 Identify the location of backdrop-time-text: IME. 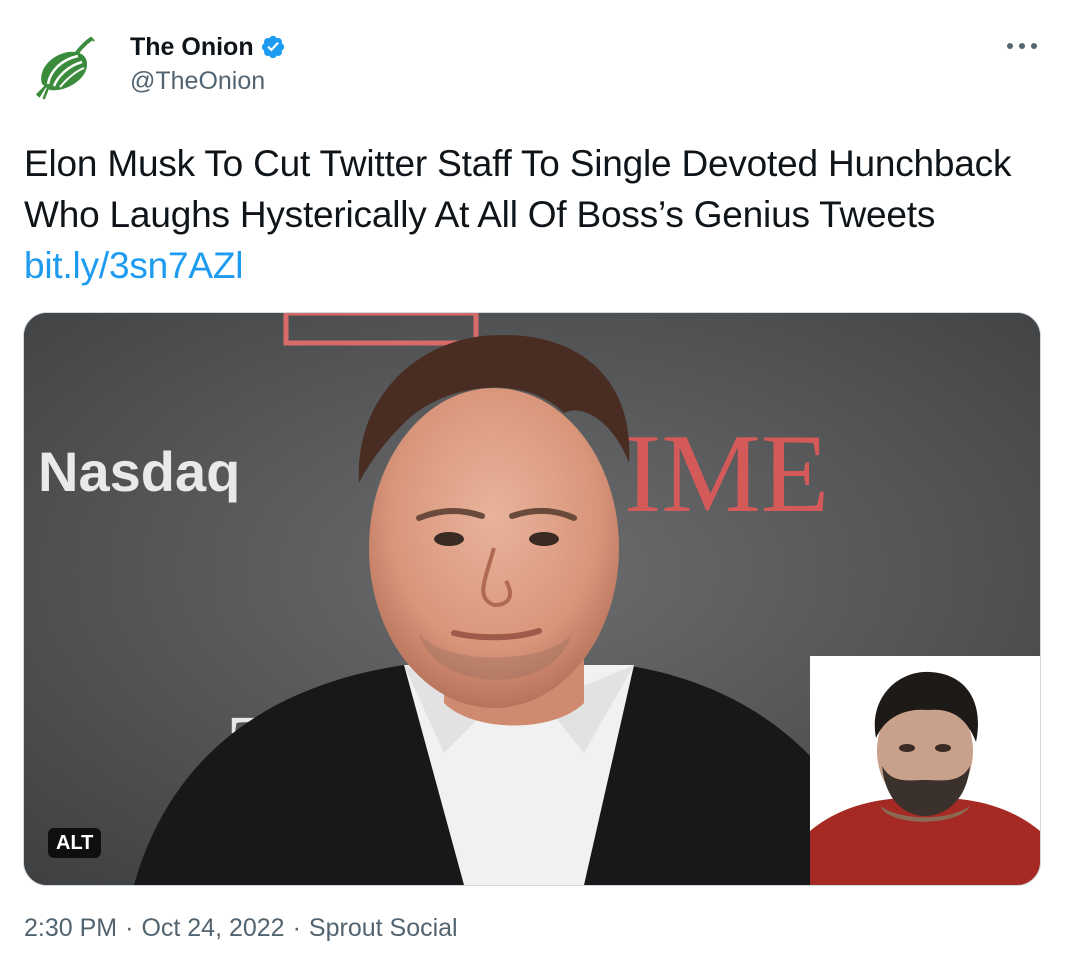
(726, 474).